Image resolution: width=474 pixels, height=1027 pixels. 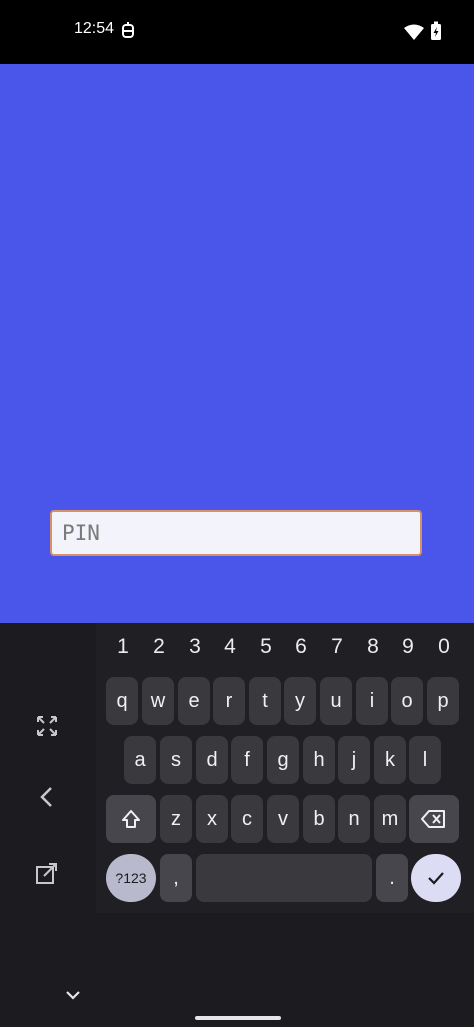 What do you see at coordinates (212, 819) in the screenshot?
I see `key-x: x` at bounding box center [212, 819].